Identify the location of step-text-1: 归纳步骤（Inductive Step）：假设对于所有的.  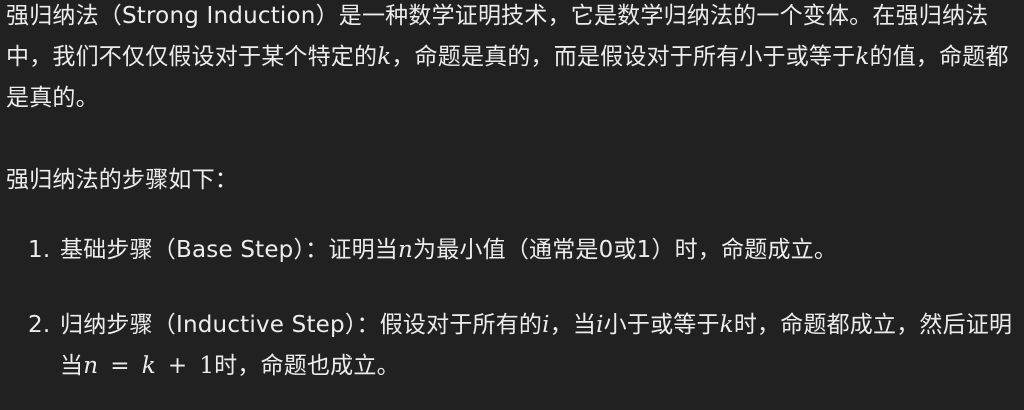
(301, 325).